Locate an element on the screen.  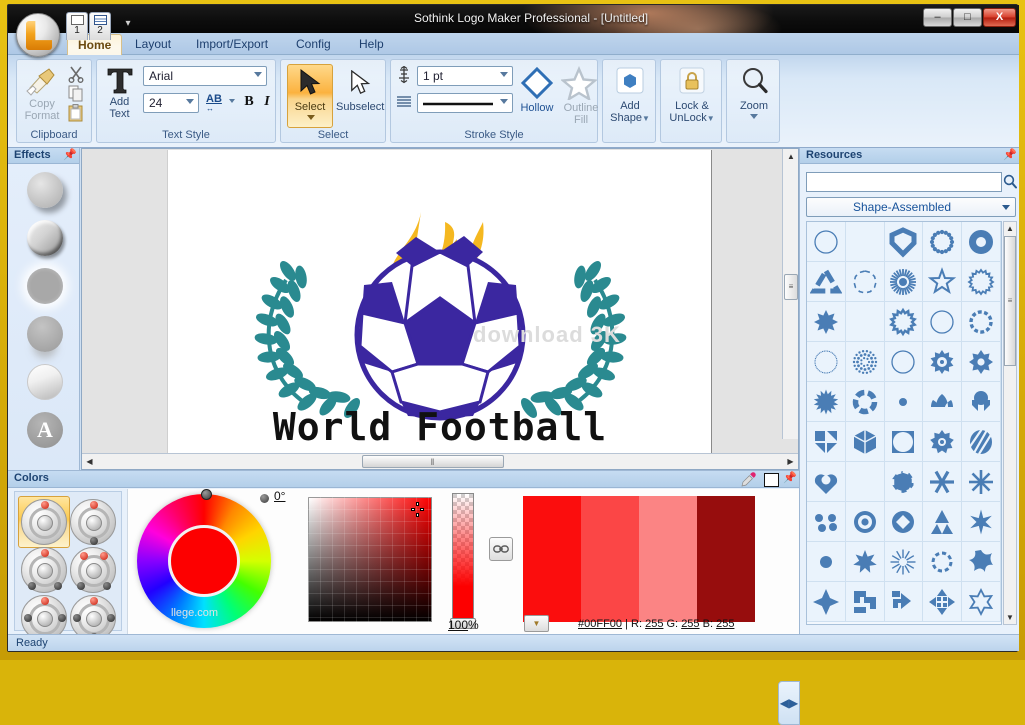
shape-cell-four-point-diamond is located at coordinates (826, 602).